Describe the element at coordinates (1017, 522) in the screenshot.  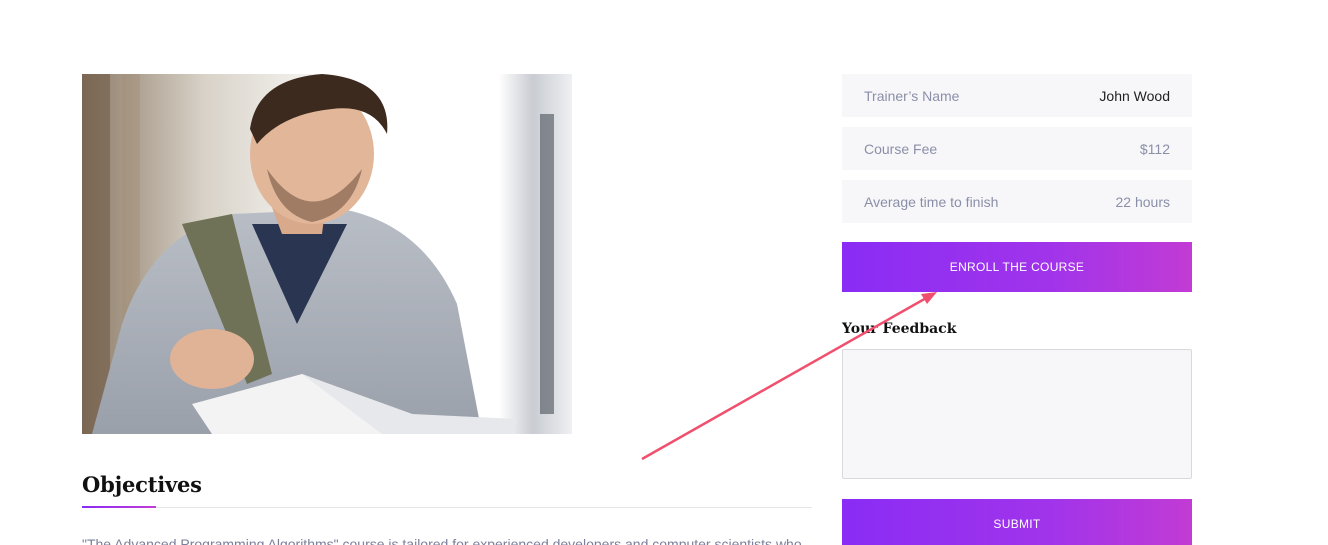
I see `submit-button: SUBMIT` at that location.